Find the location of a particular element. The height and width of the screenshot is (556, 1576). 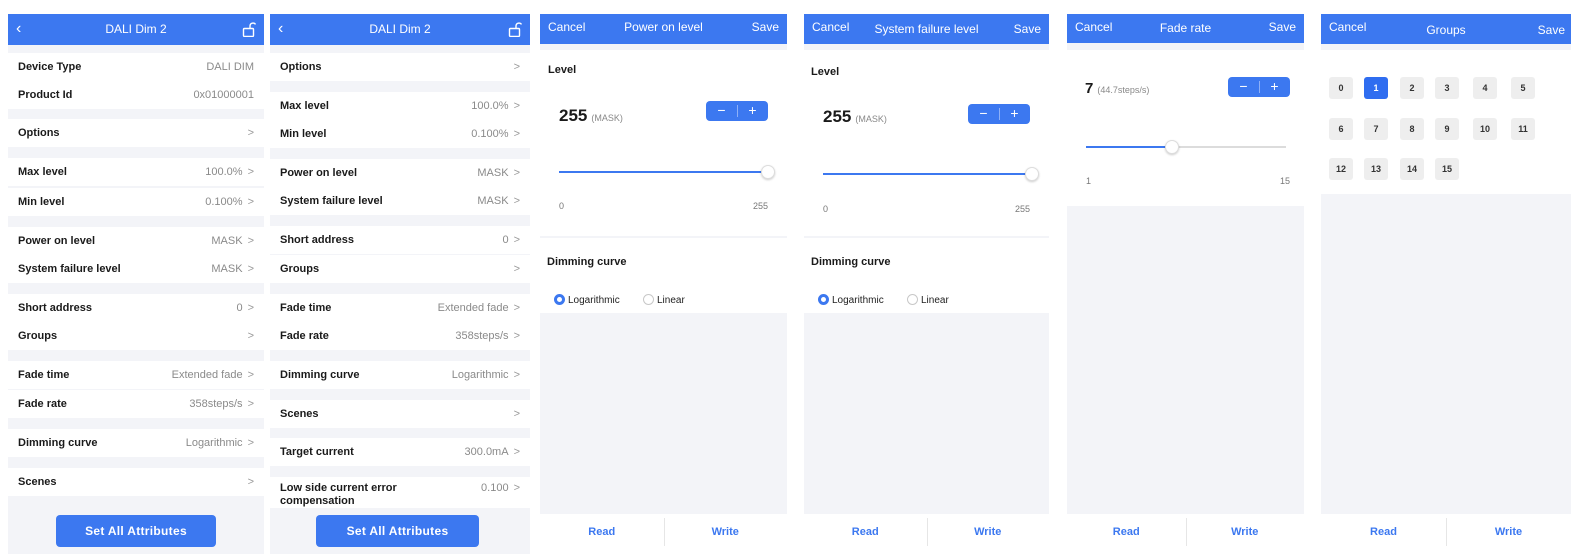

row-value-group: Logarithmic > is located at coordinates (486, 375).